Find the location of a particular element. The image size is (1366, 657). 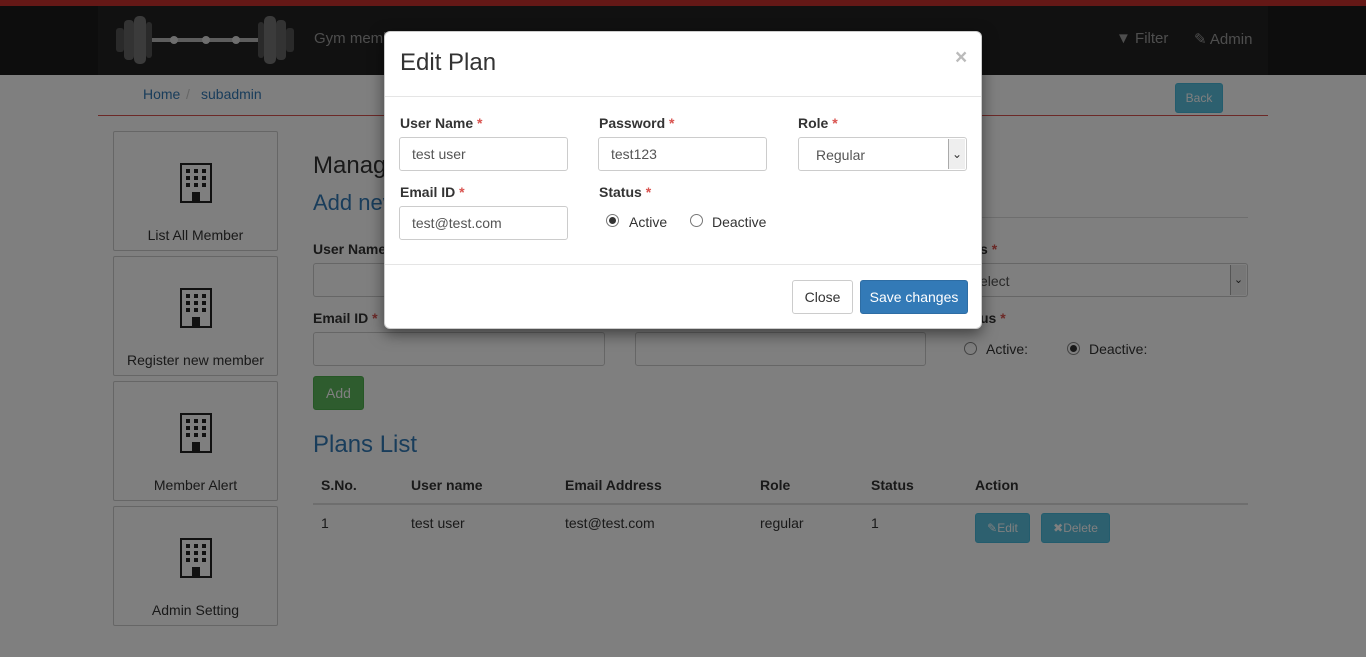

modal-status-deactive-radio is located at coordinates (696, 220).